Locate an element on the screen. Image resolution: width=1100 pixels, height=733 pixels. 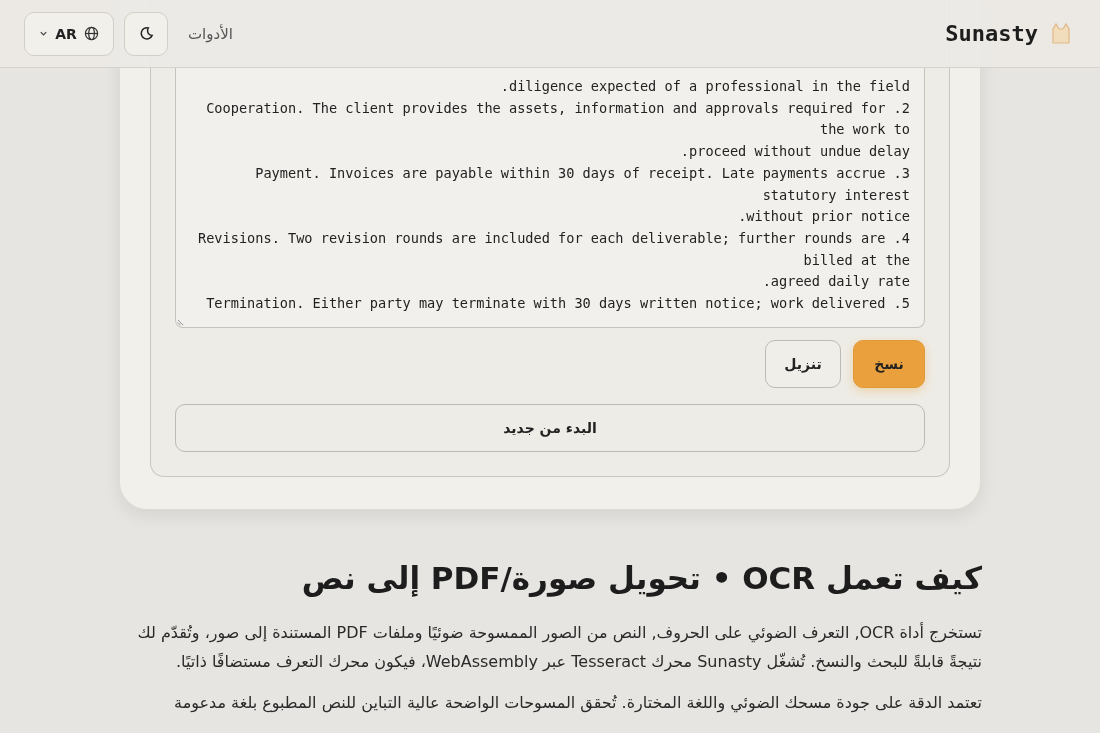
restart-button: البدء من جديد is located at coordinates (550, 428).